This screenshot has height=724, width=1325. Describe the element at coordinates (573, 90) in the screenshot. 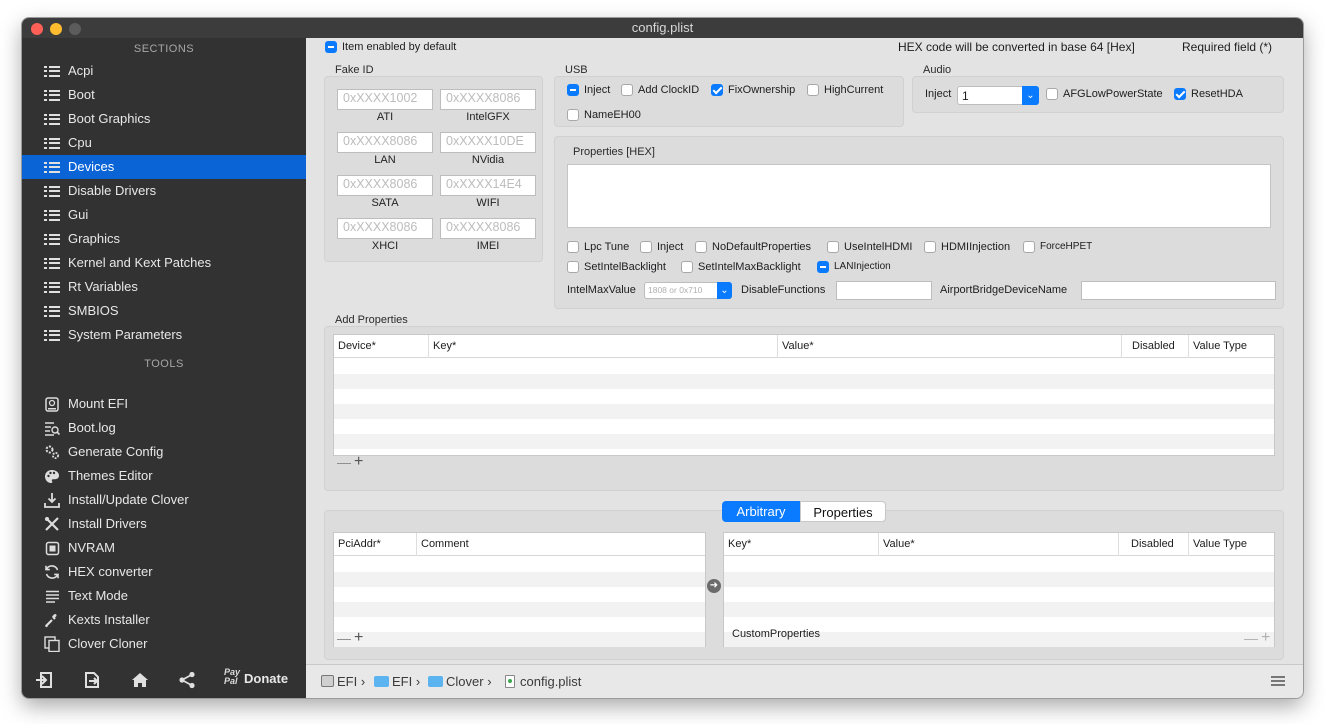

I see `usb-inject-checkbox` at that location.